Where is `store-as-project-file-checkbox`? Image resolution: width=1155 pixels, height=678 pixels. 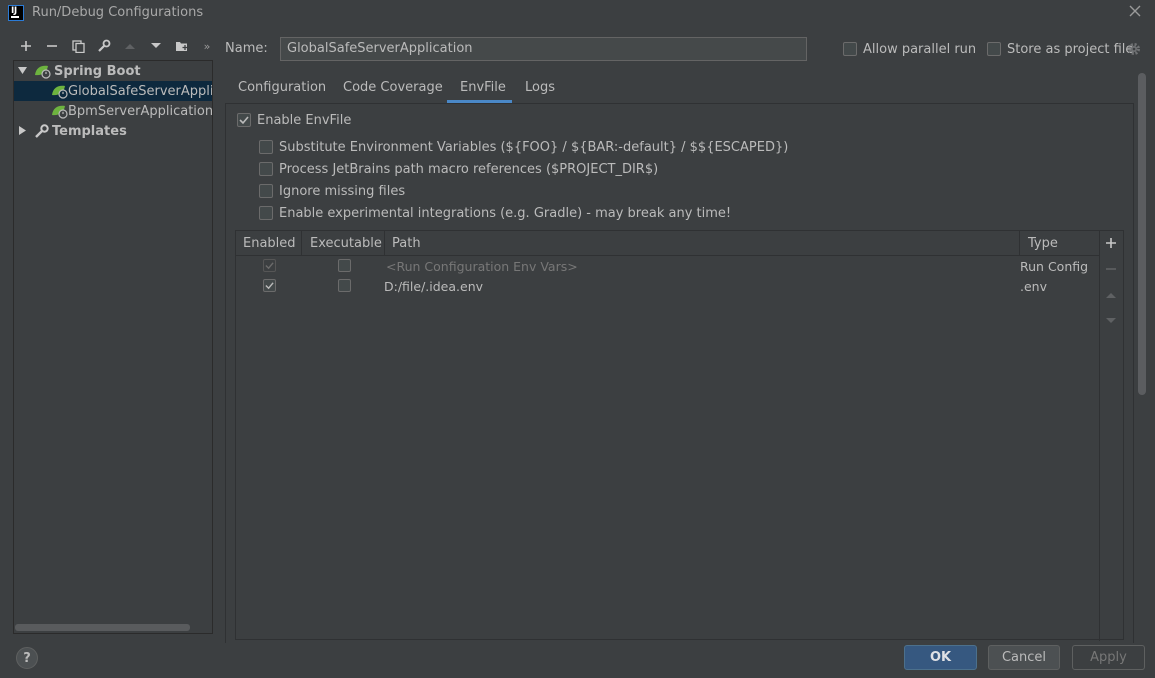
store-as-project-file-checkbox is located at coordinates (994, 49).